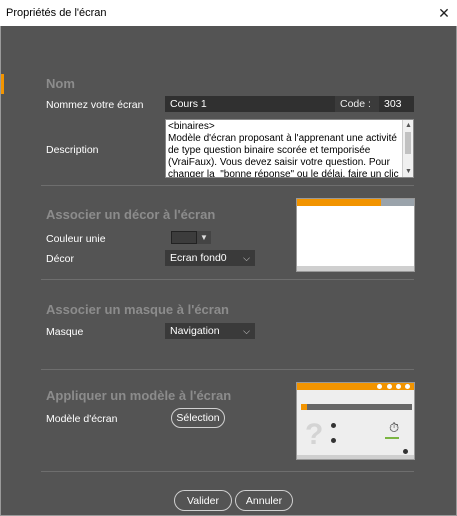 This screenshot has height=516, width=457. Describe the element at coordinates (2, 84) in the screenshot. I see `accent-strip` at that location.